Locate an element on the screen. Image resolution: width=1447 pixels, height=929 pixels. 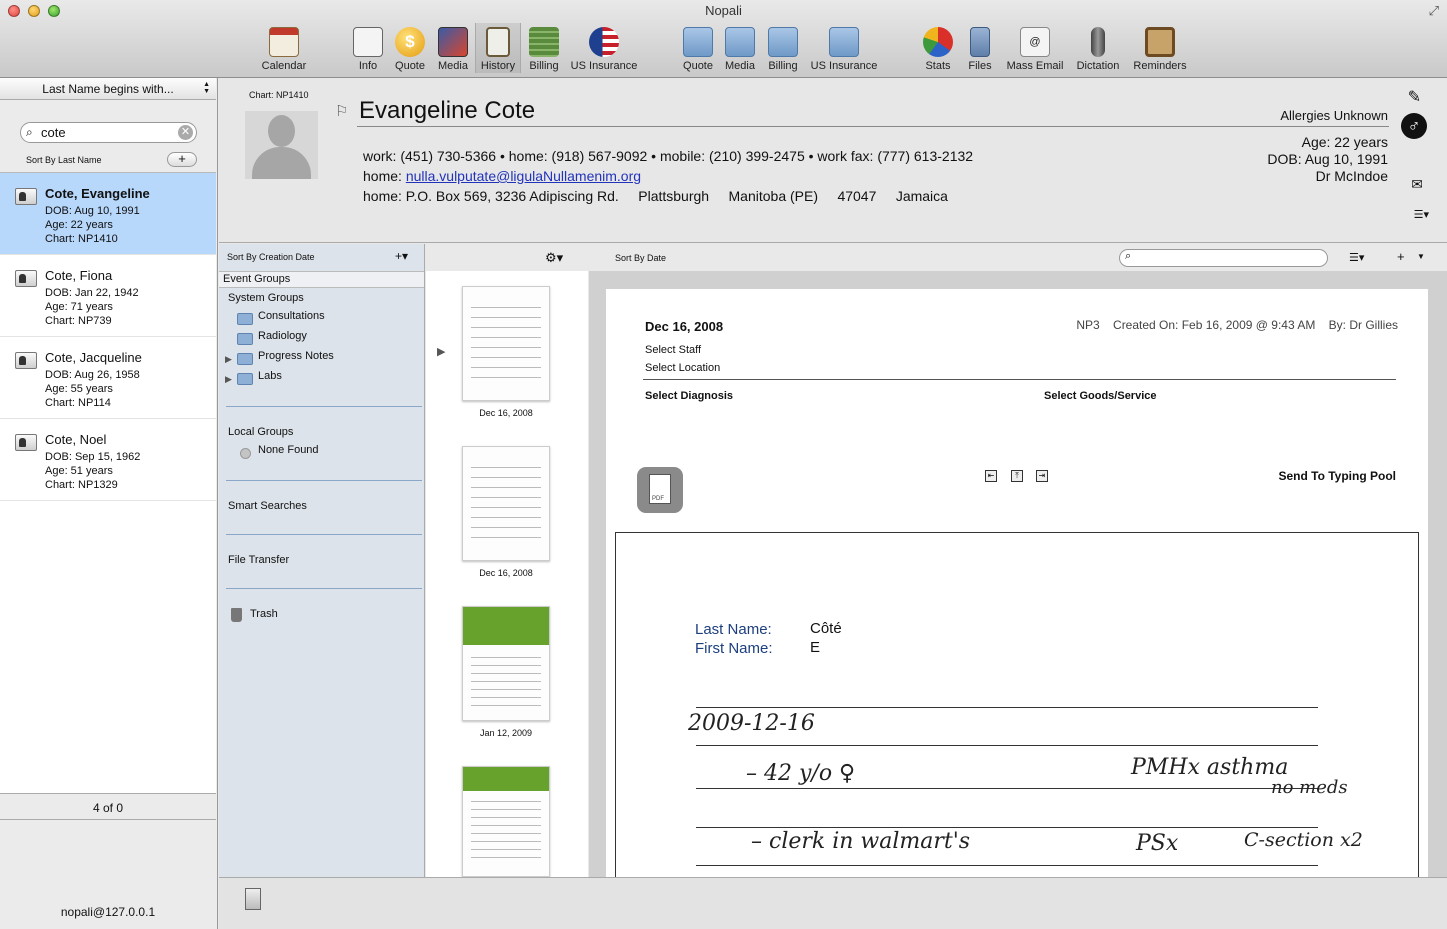
toolbar-files: Files is located at coordinates (980, 49).